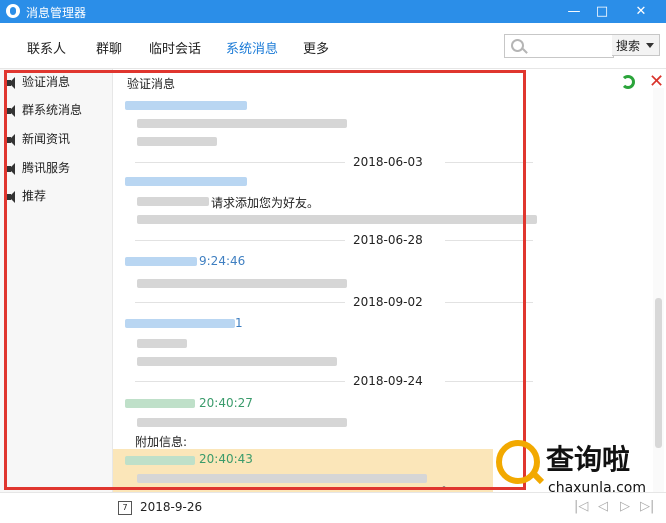 The height and width of the screenshot is (523, 666). Describe the element at coordinates (171, 507) in the screenshot. I see `status-date: 2018-9-26` at that location.